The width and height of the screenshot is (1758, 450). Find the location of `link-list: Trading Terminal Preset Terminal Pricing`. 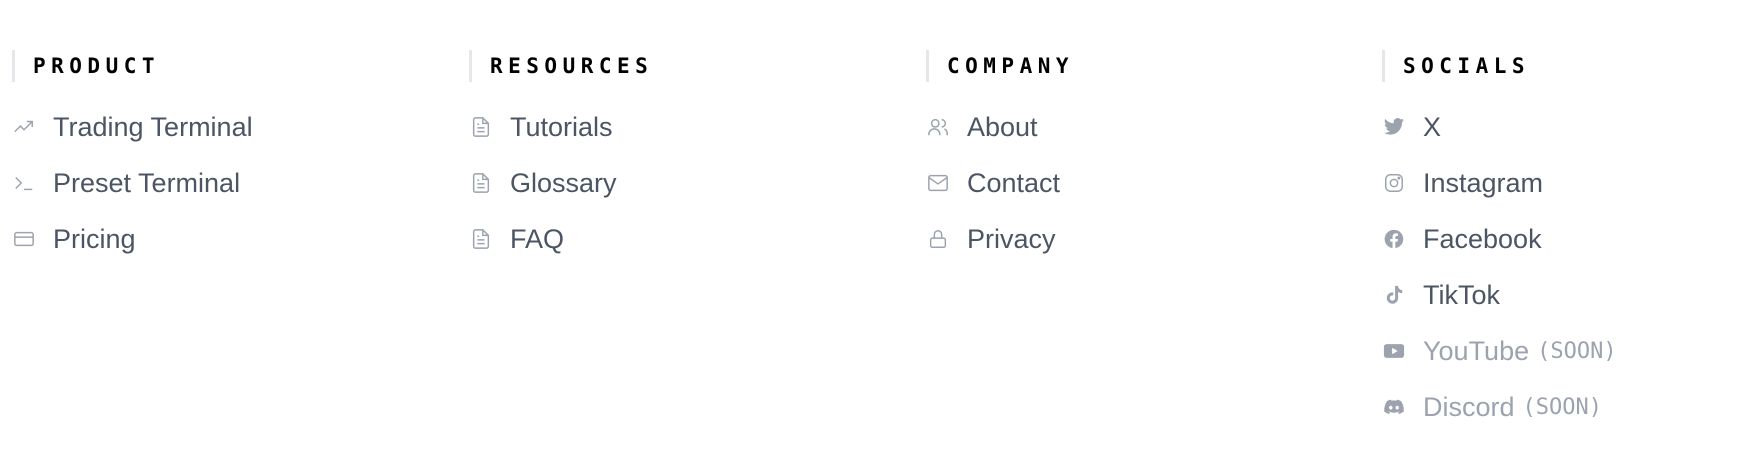

link-list: Trading Terminal Preset Terminal Pricing is located at coordinates (232, 183).